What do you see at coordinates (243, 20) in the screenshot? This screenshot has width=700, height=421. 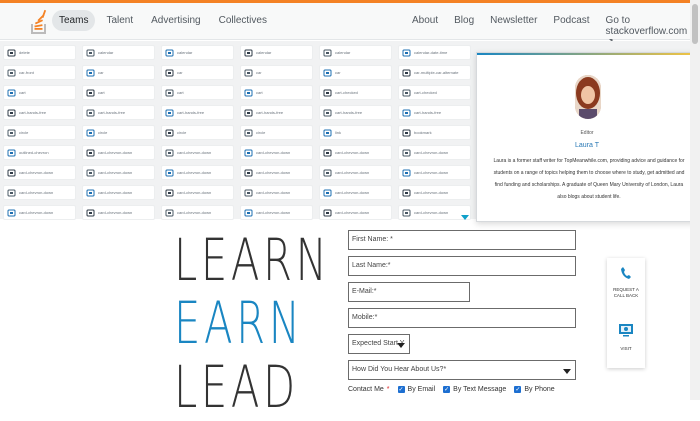 I see `nav-collectives: Collectives` at bounding box center [243, 20].